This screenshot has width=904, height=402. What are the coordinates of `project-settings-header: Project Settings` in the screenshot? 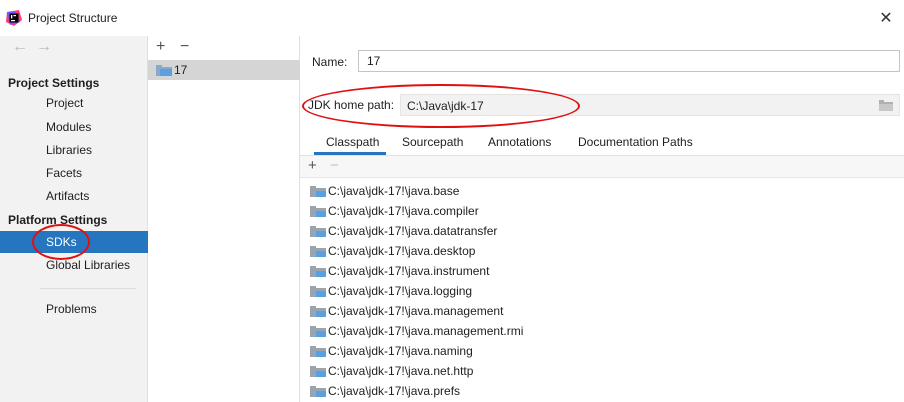 It's located at (54, 83).